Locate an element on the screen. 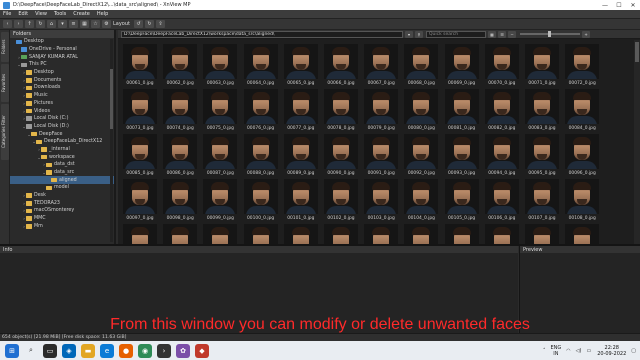  settings-icon: ⚙ is located at coordinates (106, 24).